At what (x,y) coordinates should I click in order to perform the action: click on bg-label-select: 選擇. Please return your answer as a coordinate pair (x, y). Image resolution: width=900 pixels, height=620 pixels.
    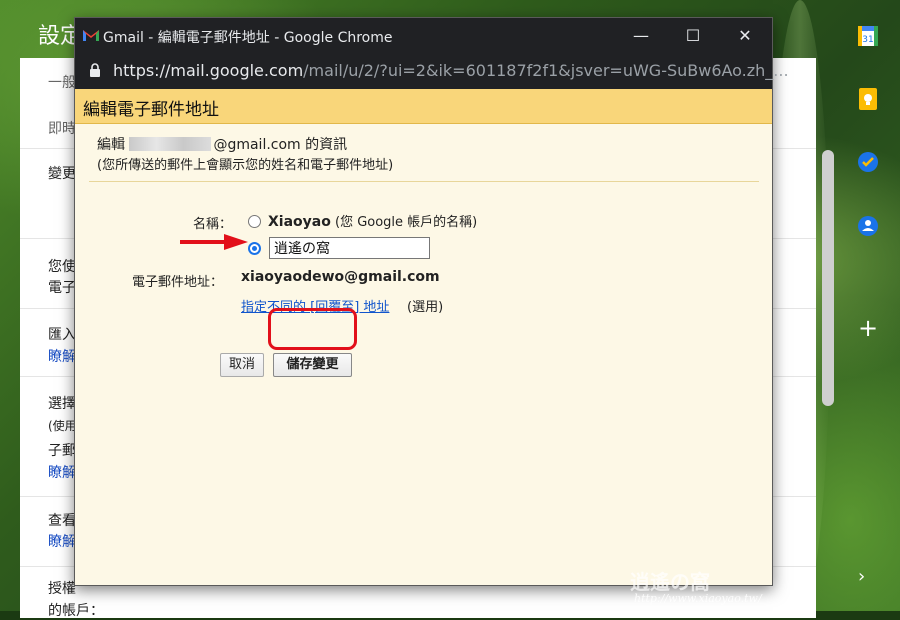
    Looking at the image, I should click on (62, 404).